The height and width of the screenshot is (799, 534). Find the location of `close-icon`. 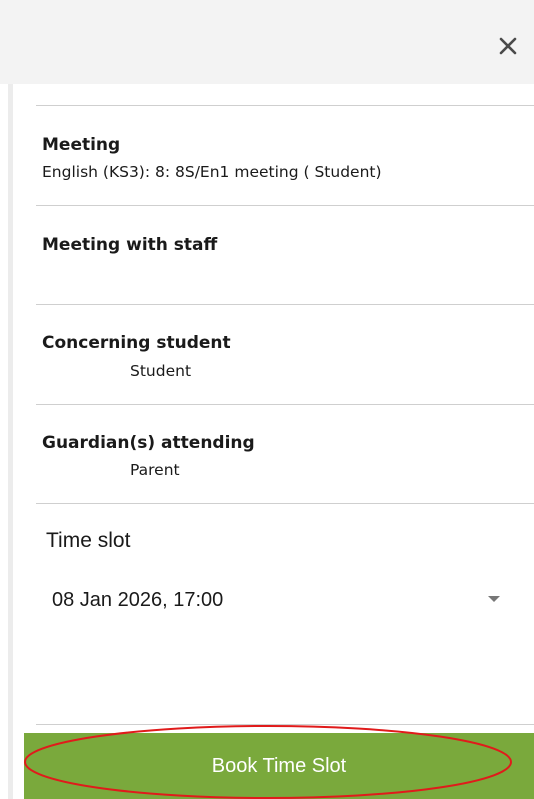

close-icon is located at coordinates (508, 46).